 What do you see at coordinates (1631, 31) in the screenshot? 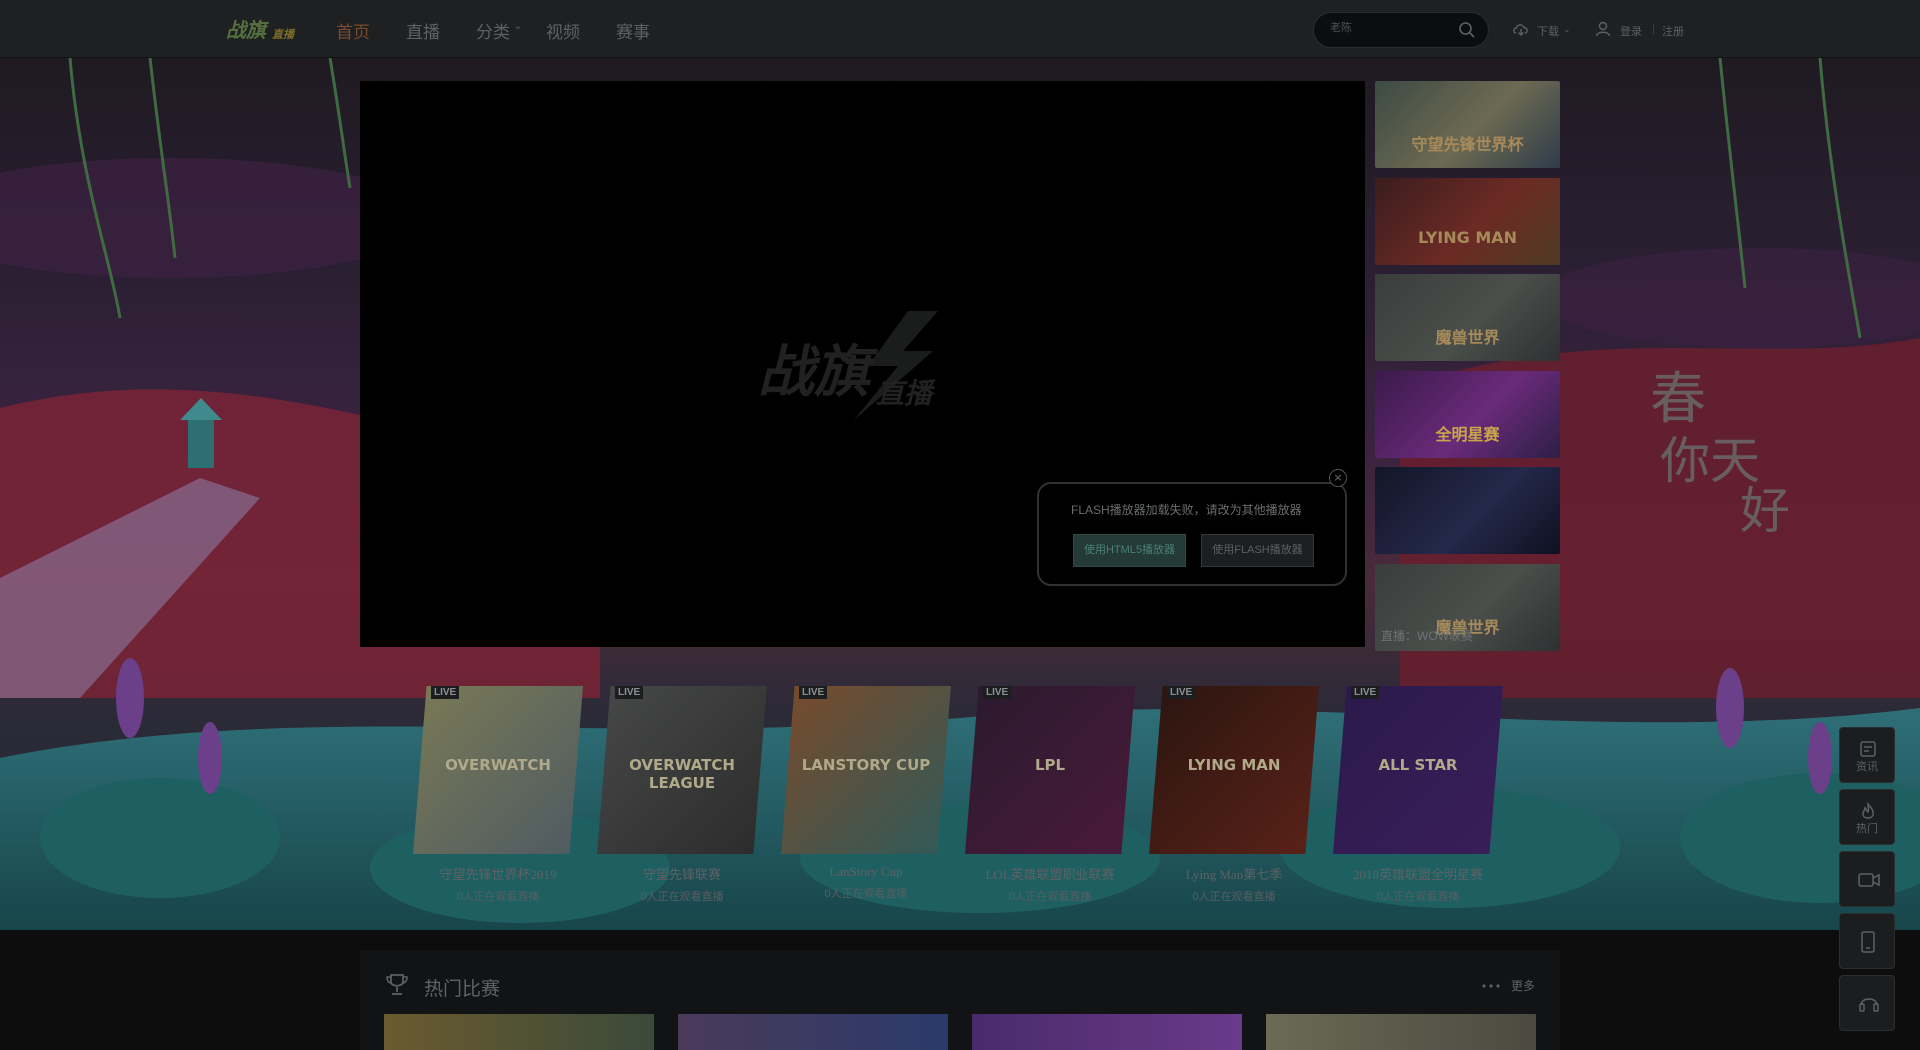
I see `login-link: 登录` at bounding box center [1631, 31].